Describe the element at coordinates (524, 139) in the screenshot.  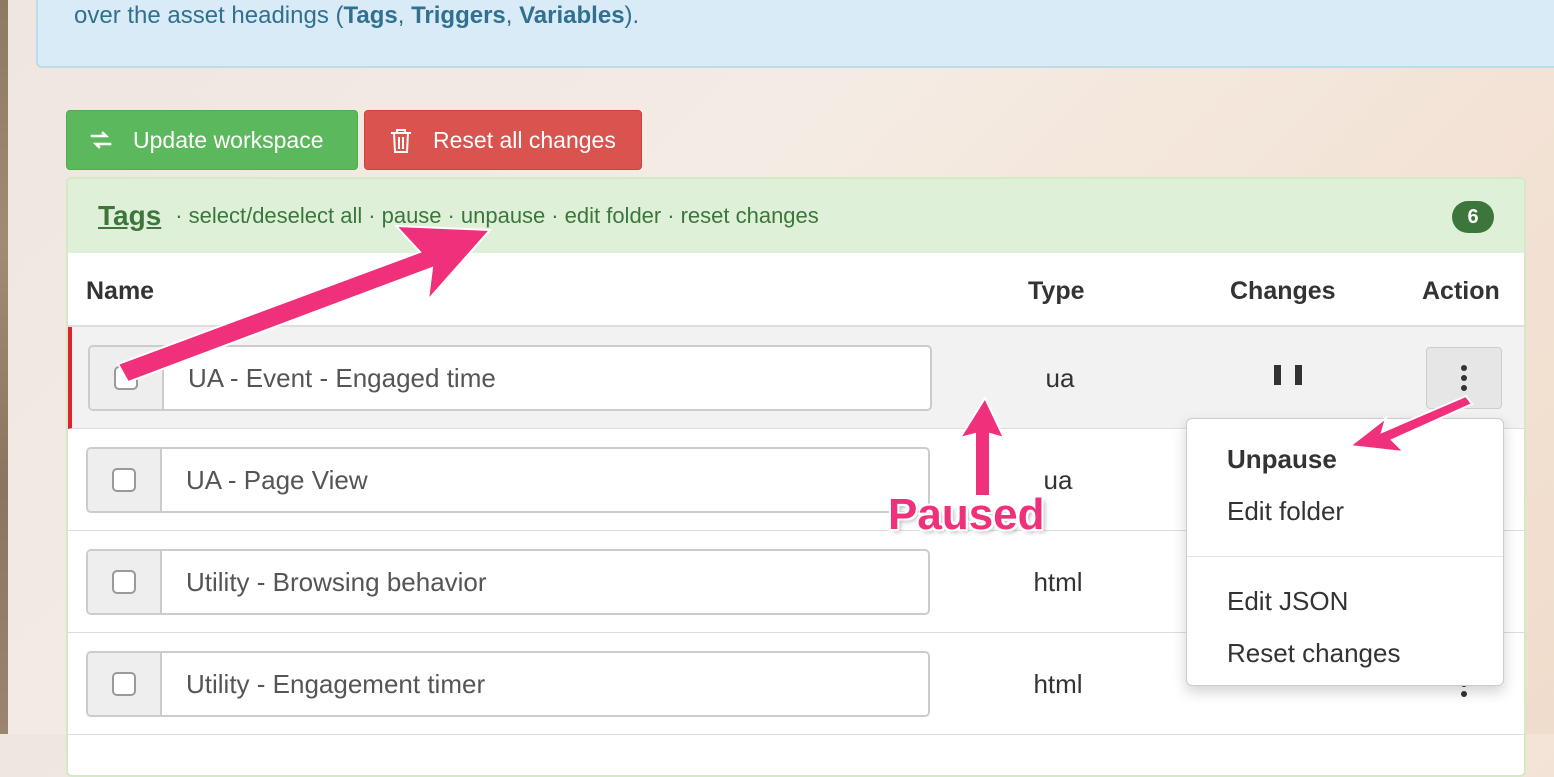
I see `reset-all-changes-label: Reset all changes` at that location.